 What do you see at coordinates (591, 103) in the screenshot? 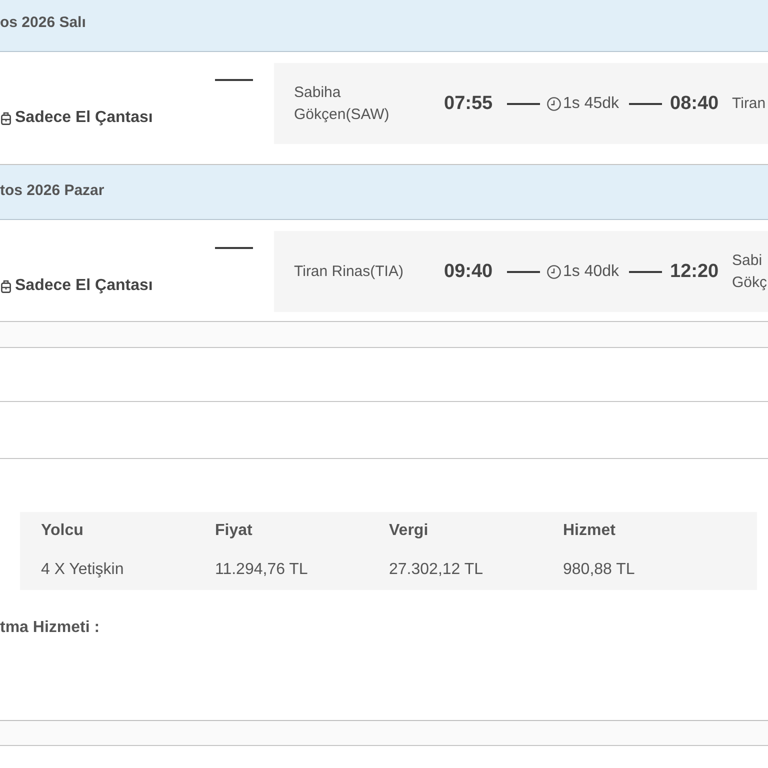
I see `flight-duration: 1s 45dk` at bounding box center [591, 103].